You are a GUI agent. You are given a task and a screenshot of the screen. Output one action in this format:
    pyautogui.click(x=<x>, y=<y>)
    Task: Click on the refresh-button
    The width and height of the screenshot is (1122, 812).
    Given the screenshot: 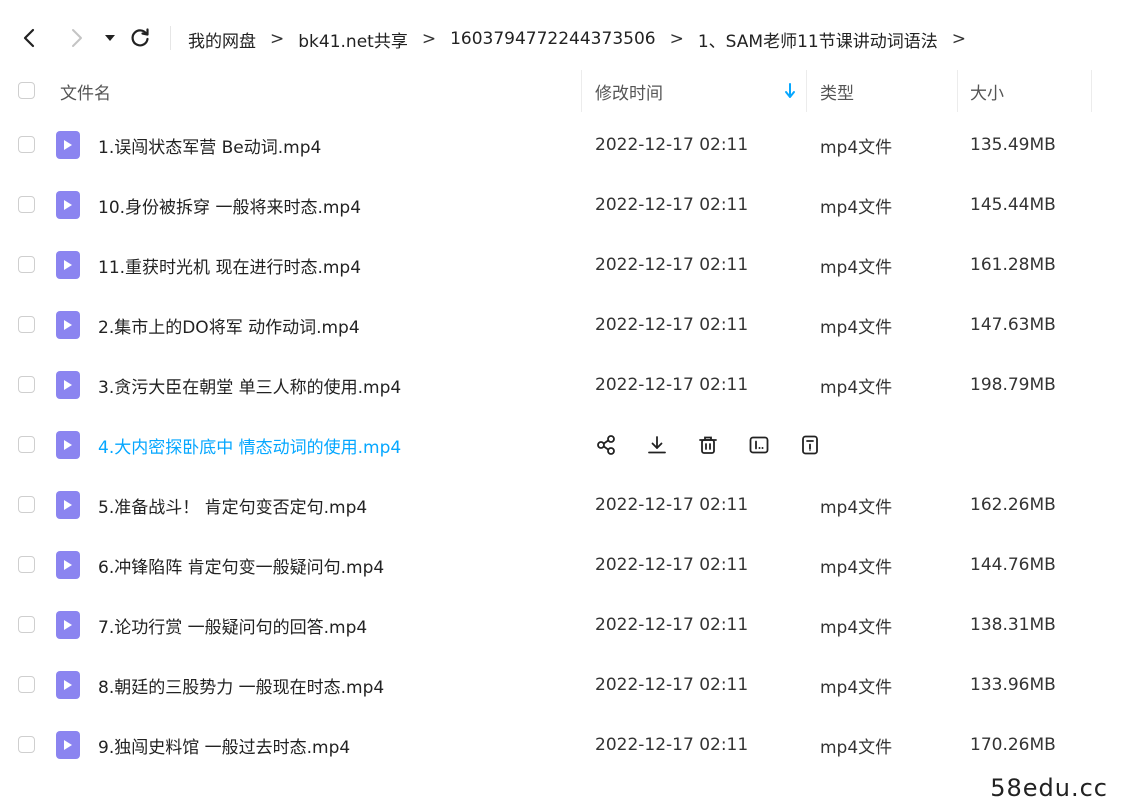 What is the action you would take?
    pyautogui.click(x=140, y=38)
    